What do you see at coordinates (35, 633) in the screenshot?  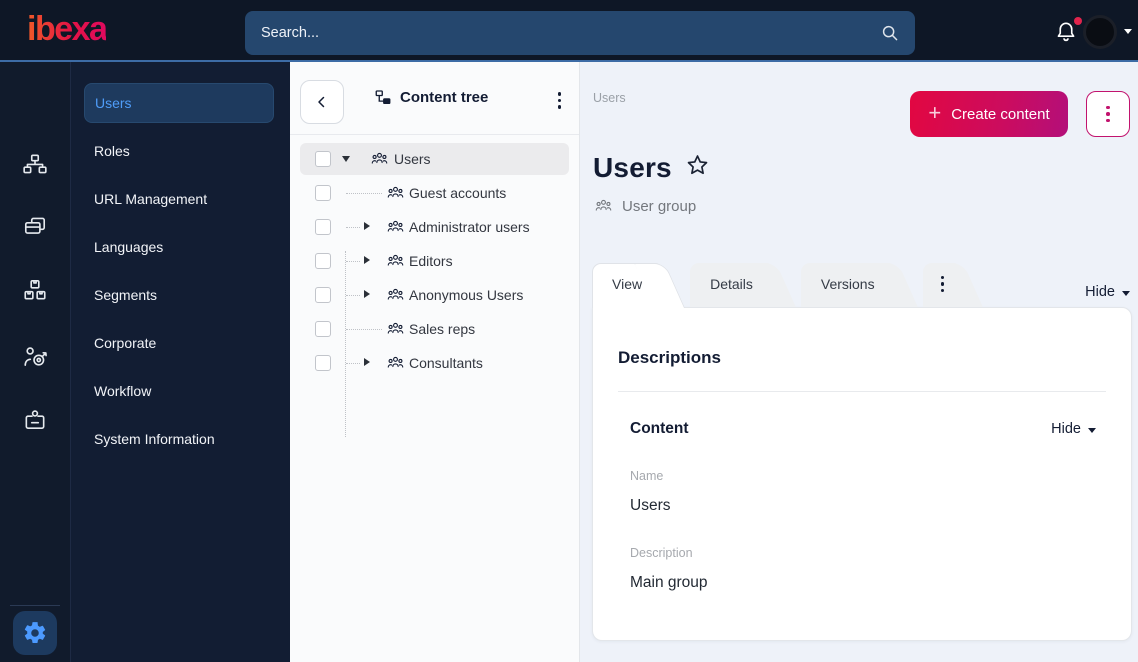 I see `nav-settings-button` at bounding box center [35, 633].